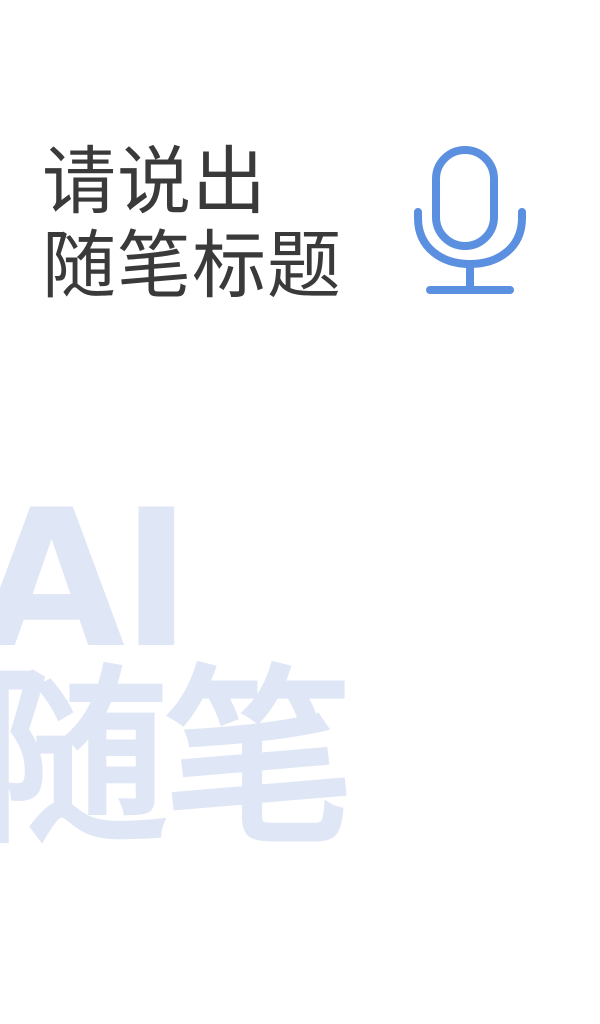 The image size is (600, 1024). Describe the element at coordinates (154, 182) in the screenshot. I see `prompt-line-1: 请说出` at that location.